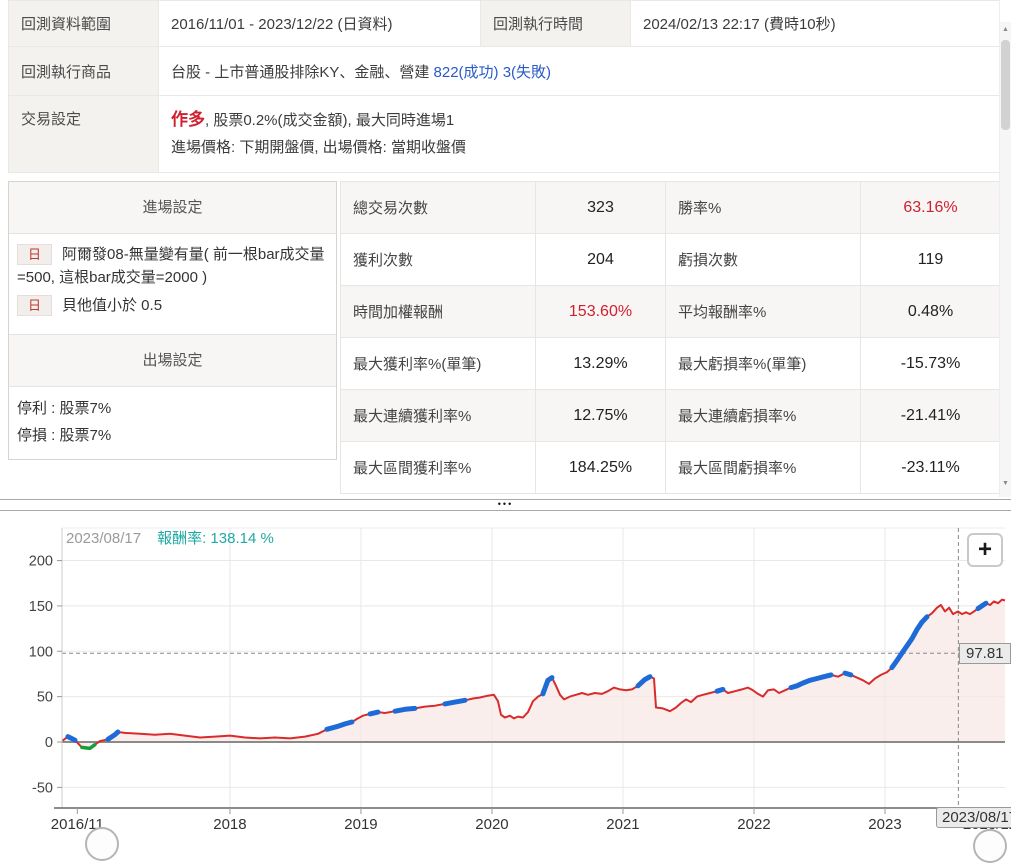 This screenshot has width=1011, height=863. I want to click on stat-label: 時間加權報酬, so click(438, 311).